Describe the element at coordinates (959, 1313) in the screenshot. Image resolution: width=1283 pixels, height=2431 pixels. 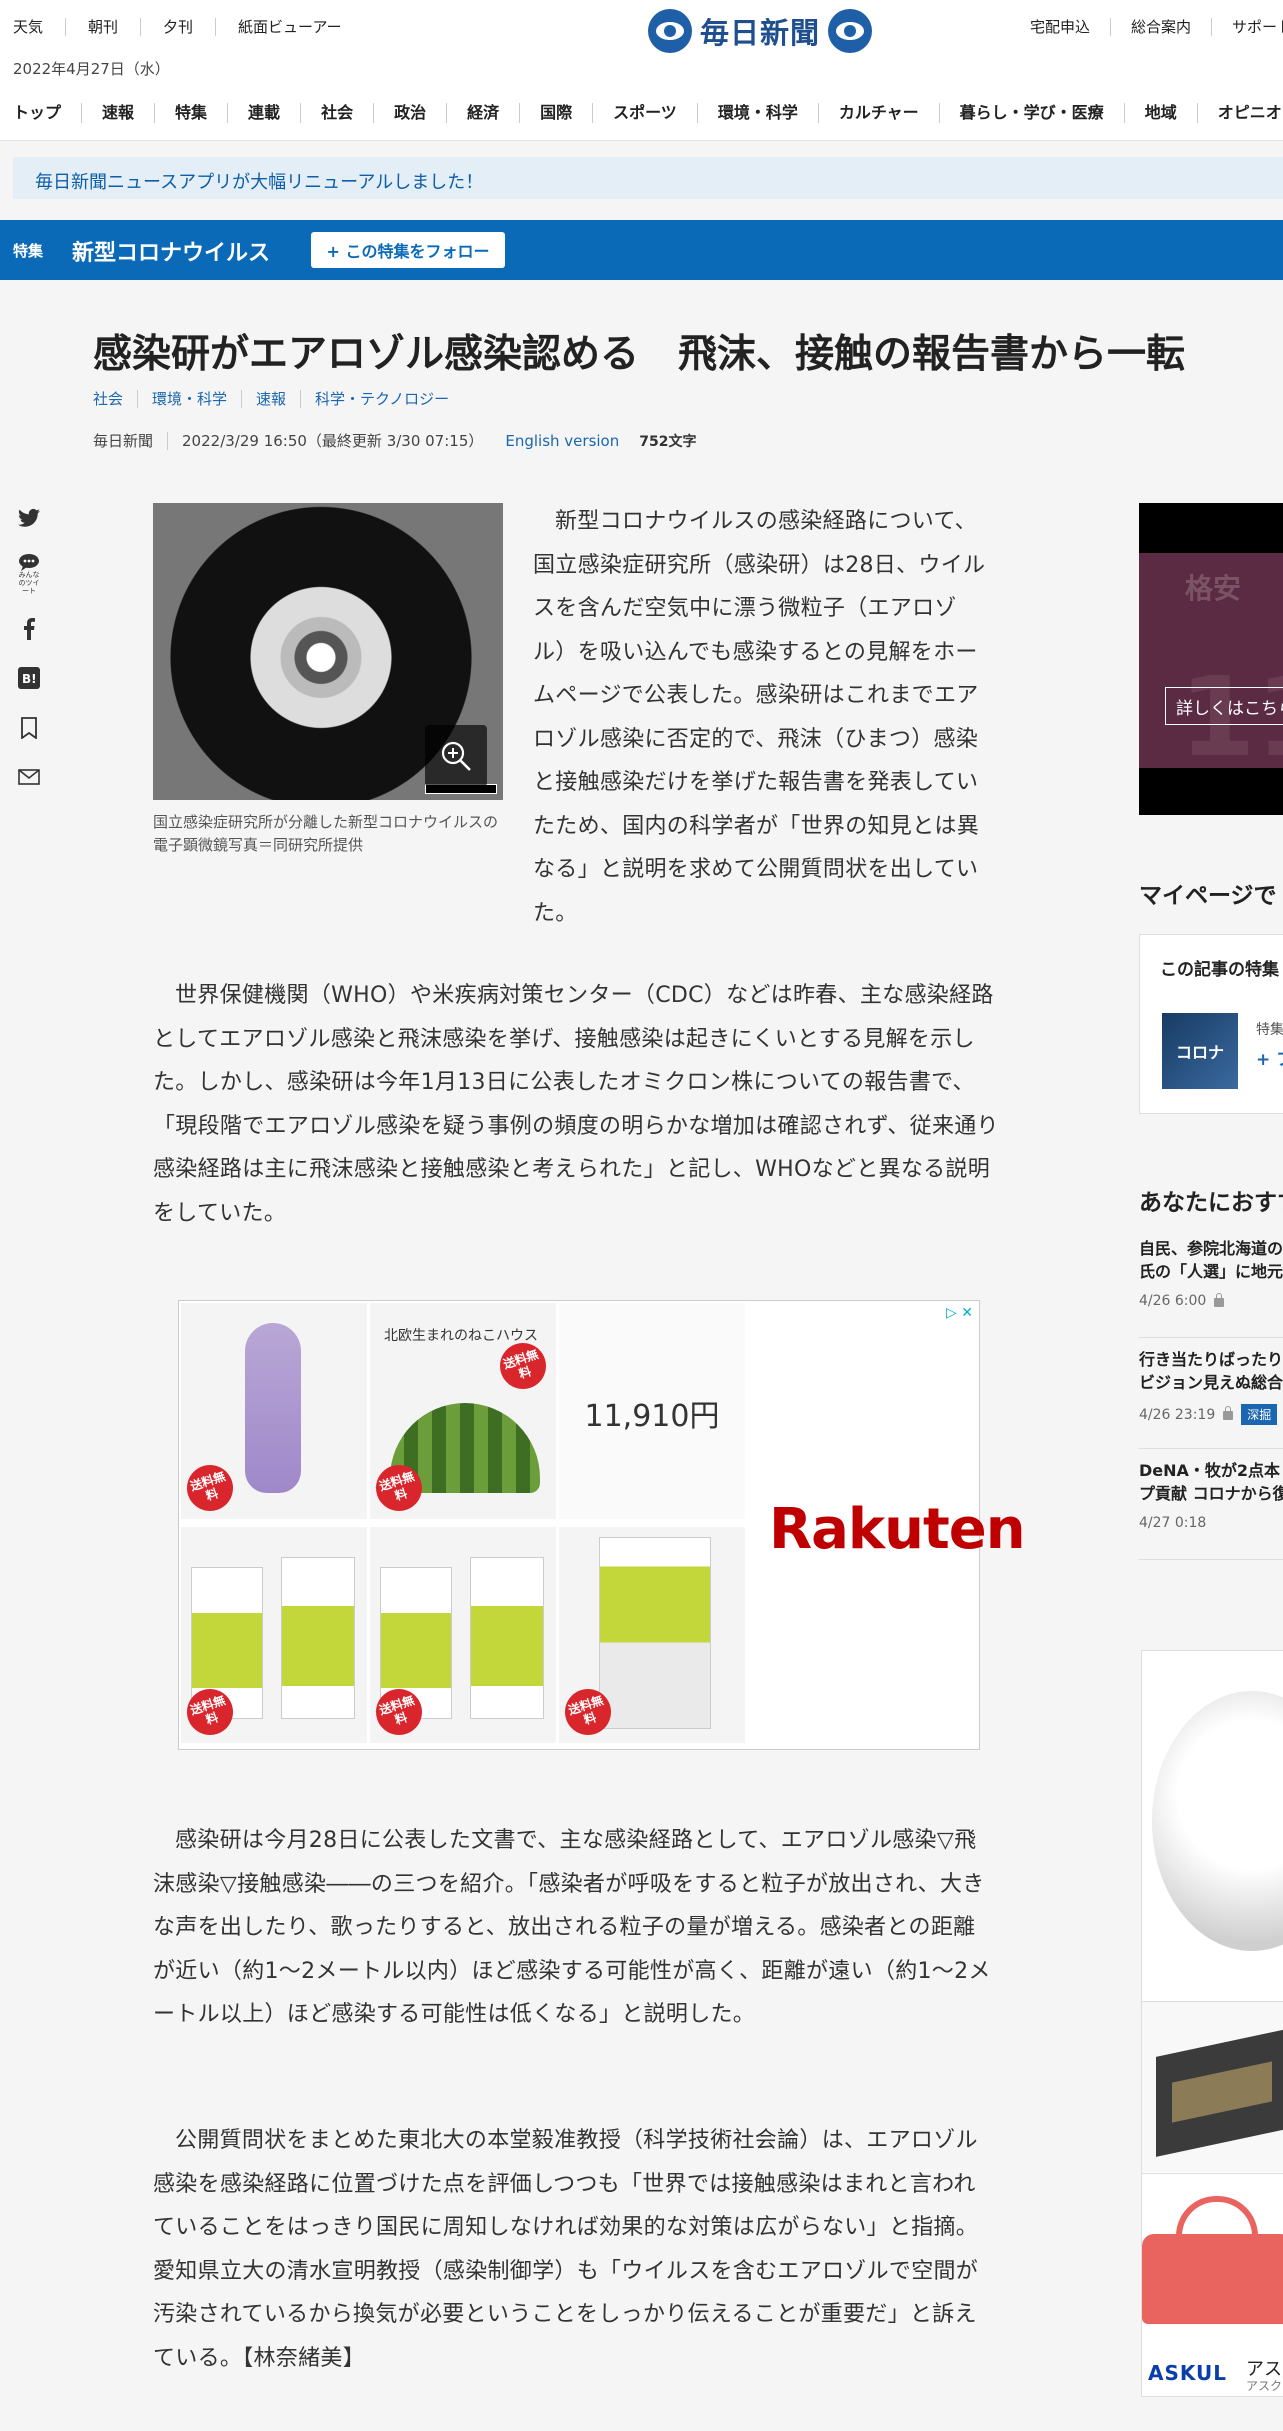
I see `ad-choices-icon: ▷ ✕` at that location.